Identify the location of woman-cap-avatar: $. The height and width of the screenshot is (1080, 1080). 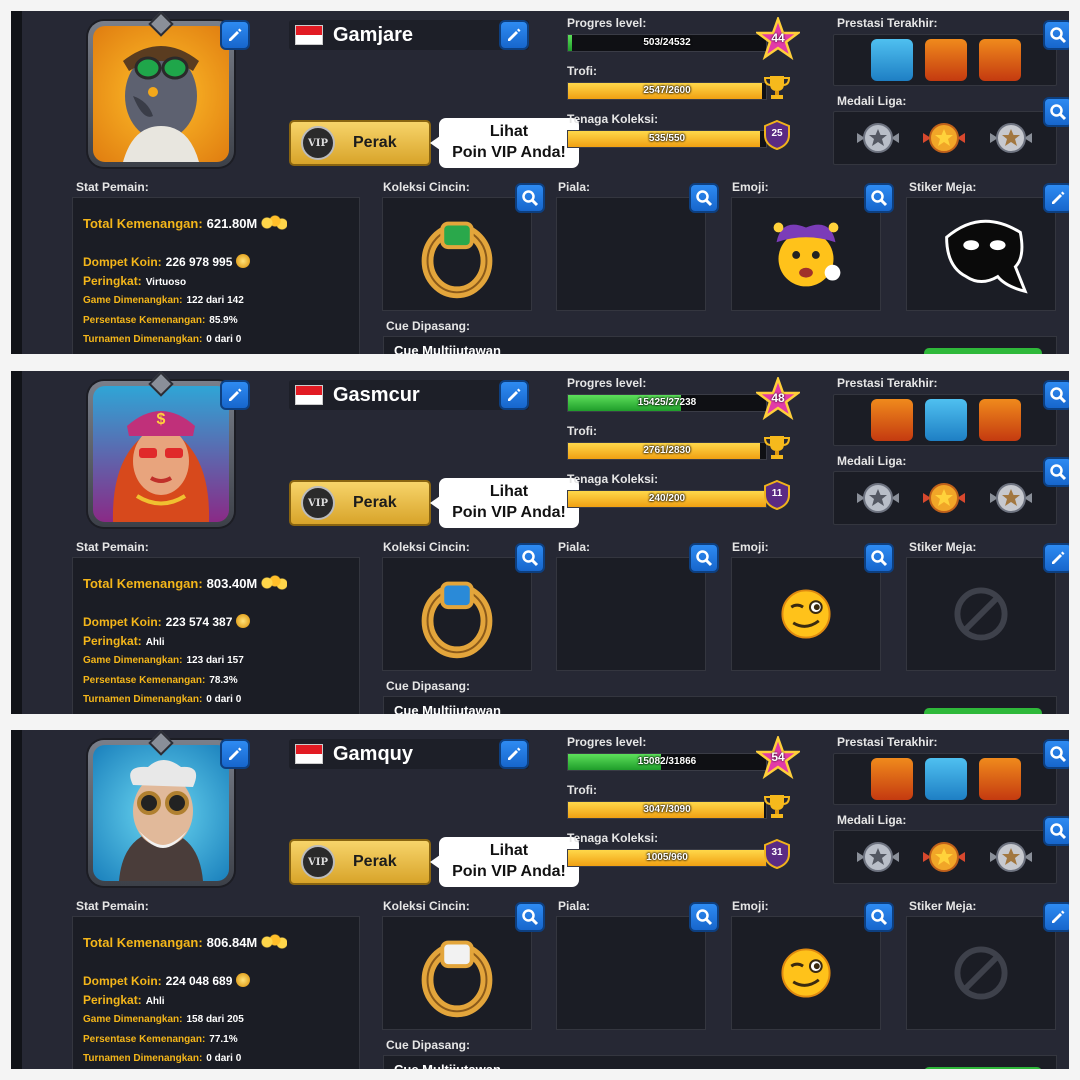
(161, 454).